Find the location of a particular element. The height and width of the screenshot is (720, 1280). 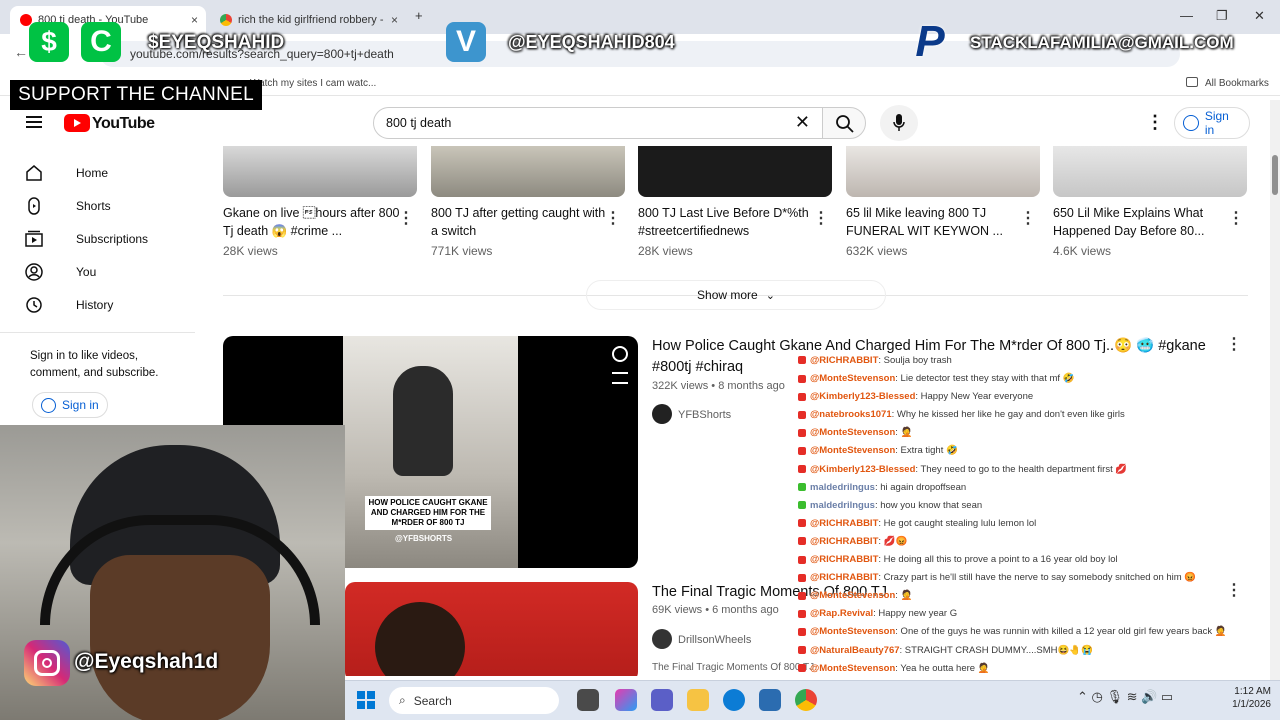

channel-name: YFBShorts is located at coordinates (704, 415).